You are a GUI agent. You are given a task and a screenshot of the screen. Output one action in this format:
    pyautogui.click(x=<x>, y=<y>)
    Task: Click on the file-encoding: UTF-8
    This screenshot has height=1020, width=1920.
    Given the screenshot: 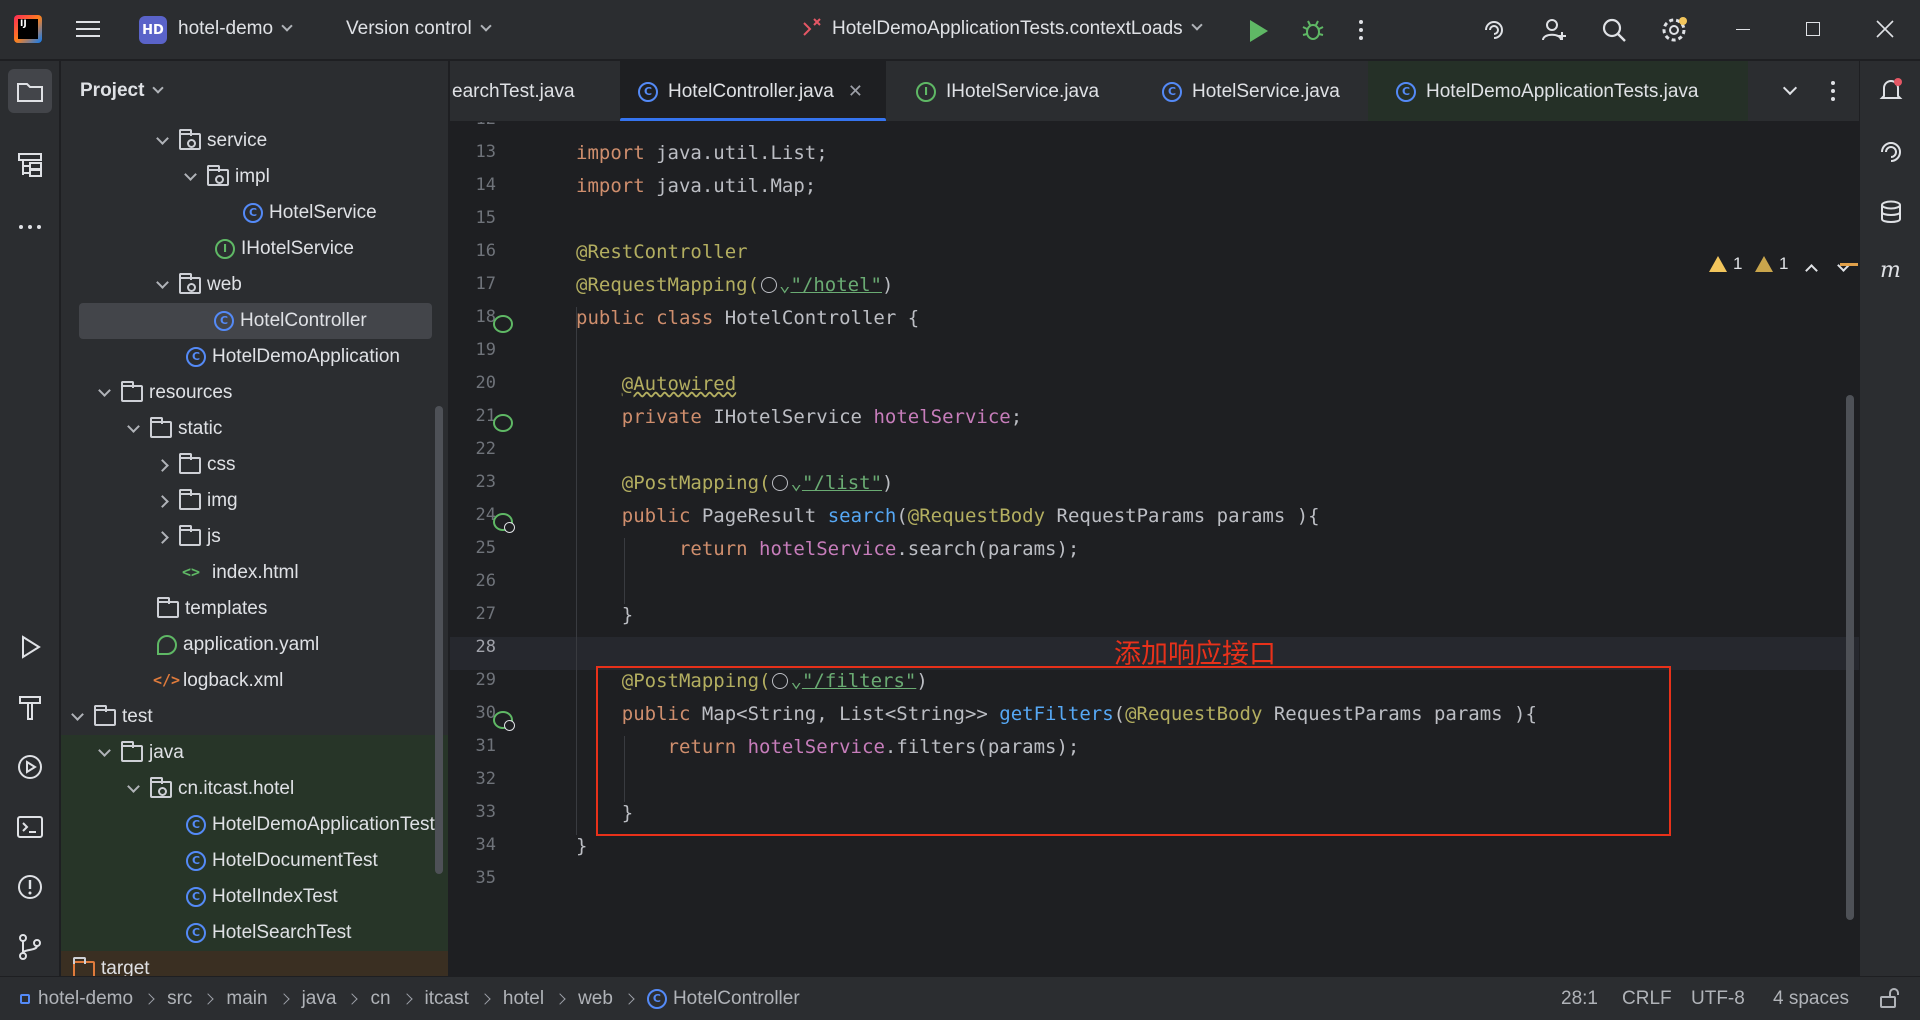 What is the action you would take?
    pyautogui.click(x=1718, y=999)
    